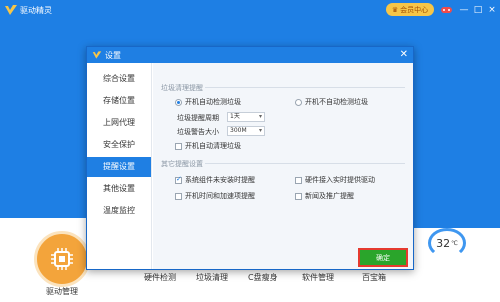  Describe the element at coordinates (119, 101) in the screenshot. I see `sidebar-item-storage: 存储位置` at that location.